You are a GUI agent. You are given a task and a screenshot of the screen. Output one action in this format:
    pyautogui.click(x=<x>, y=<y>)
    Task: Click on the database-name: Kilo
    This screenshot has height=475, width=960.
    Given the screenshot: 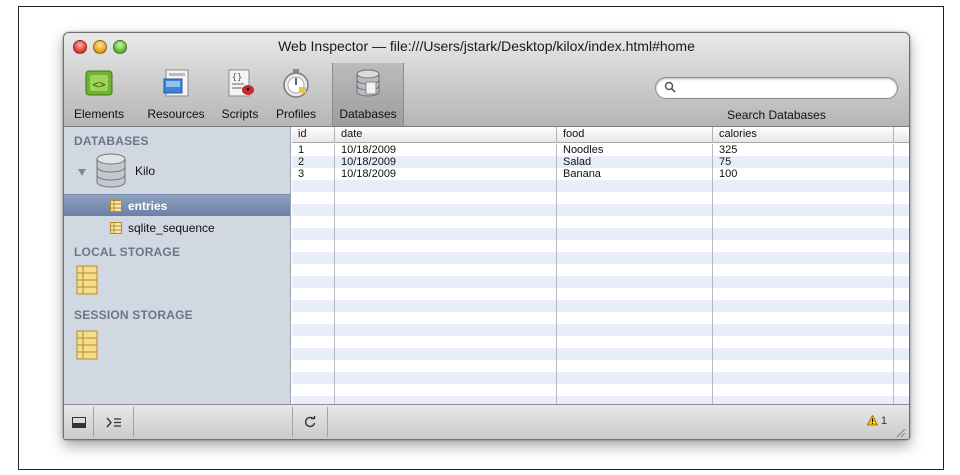 What is the action you would take?
    pyautogui.click(x=145, y=171)
    